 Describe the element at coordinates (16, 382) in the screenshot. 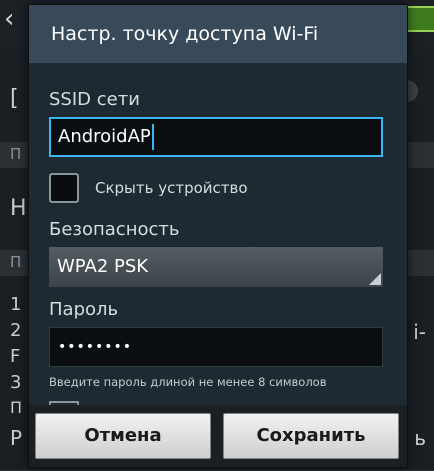

I see `background-line-text: 3` at that location.